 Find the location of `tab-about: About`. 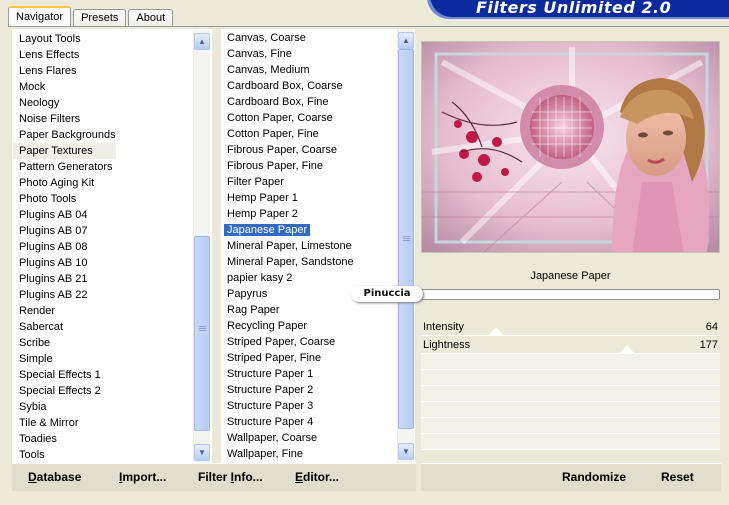

tab-about: About is located at coordinates (151, 18).